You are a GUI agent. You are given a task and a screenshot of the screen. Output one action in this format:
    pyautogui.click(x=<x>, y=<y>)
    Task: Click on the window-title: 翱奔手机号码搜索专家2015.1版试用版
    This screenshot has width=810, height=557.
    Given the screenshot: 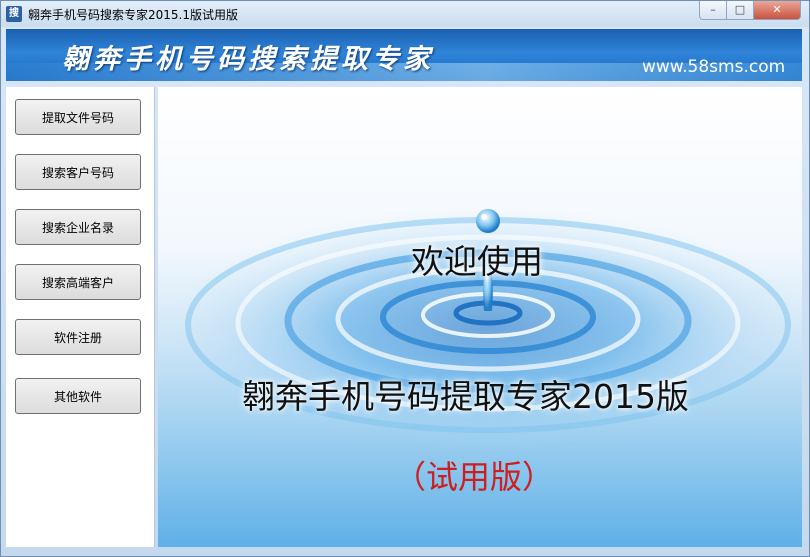 What is the action you would take?
    pyautogui.click(x=133, y=15)
    